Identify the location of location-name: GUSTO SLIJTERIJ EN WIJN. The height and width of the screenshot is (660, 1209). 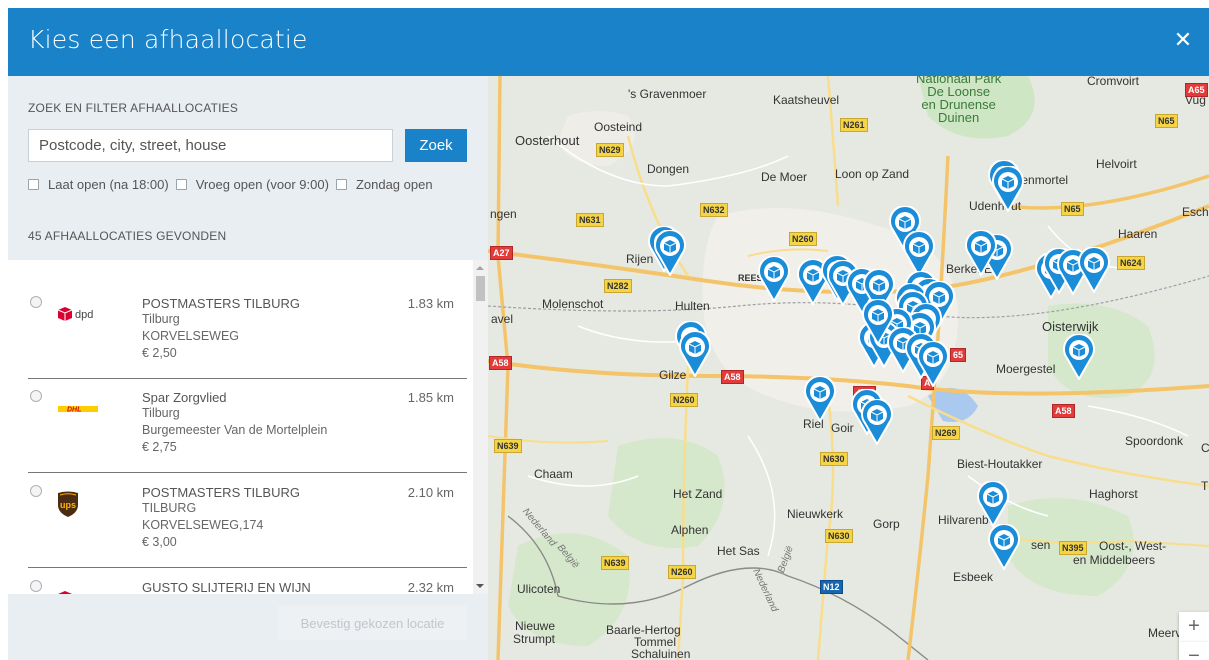
(226, 587).